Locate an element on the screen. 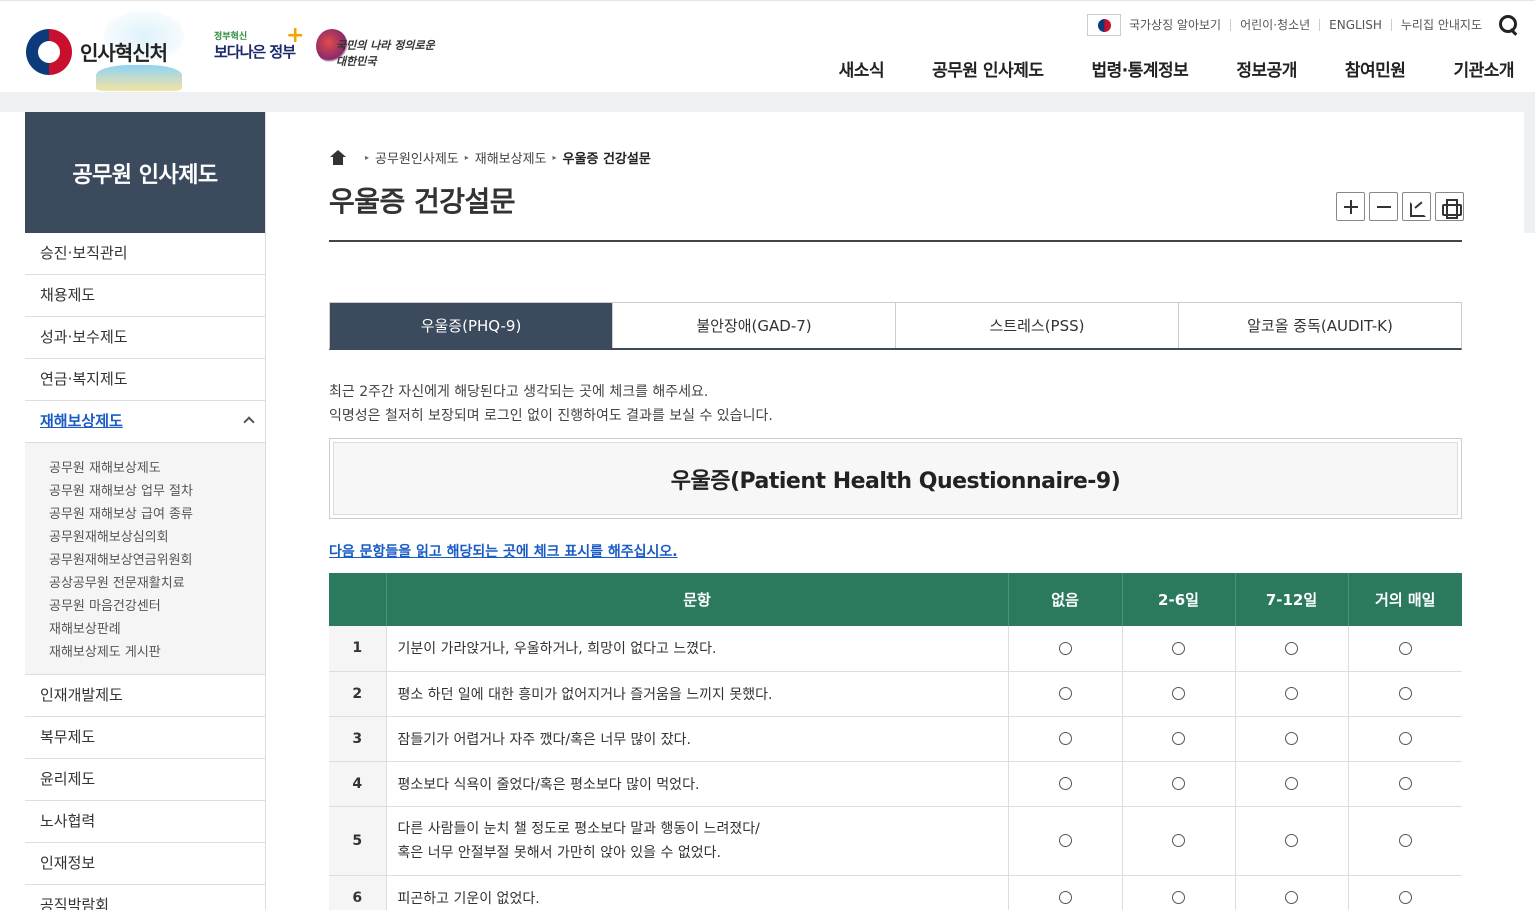 The width and height of the screenshot is (1535, 910). sidebar-item-service: 복무제도 is located at coordinates (145, 738).